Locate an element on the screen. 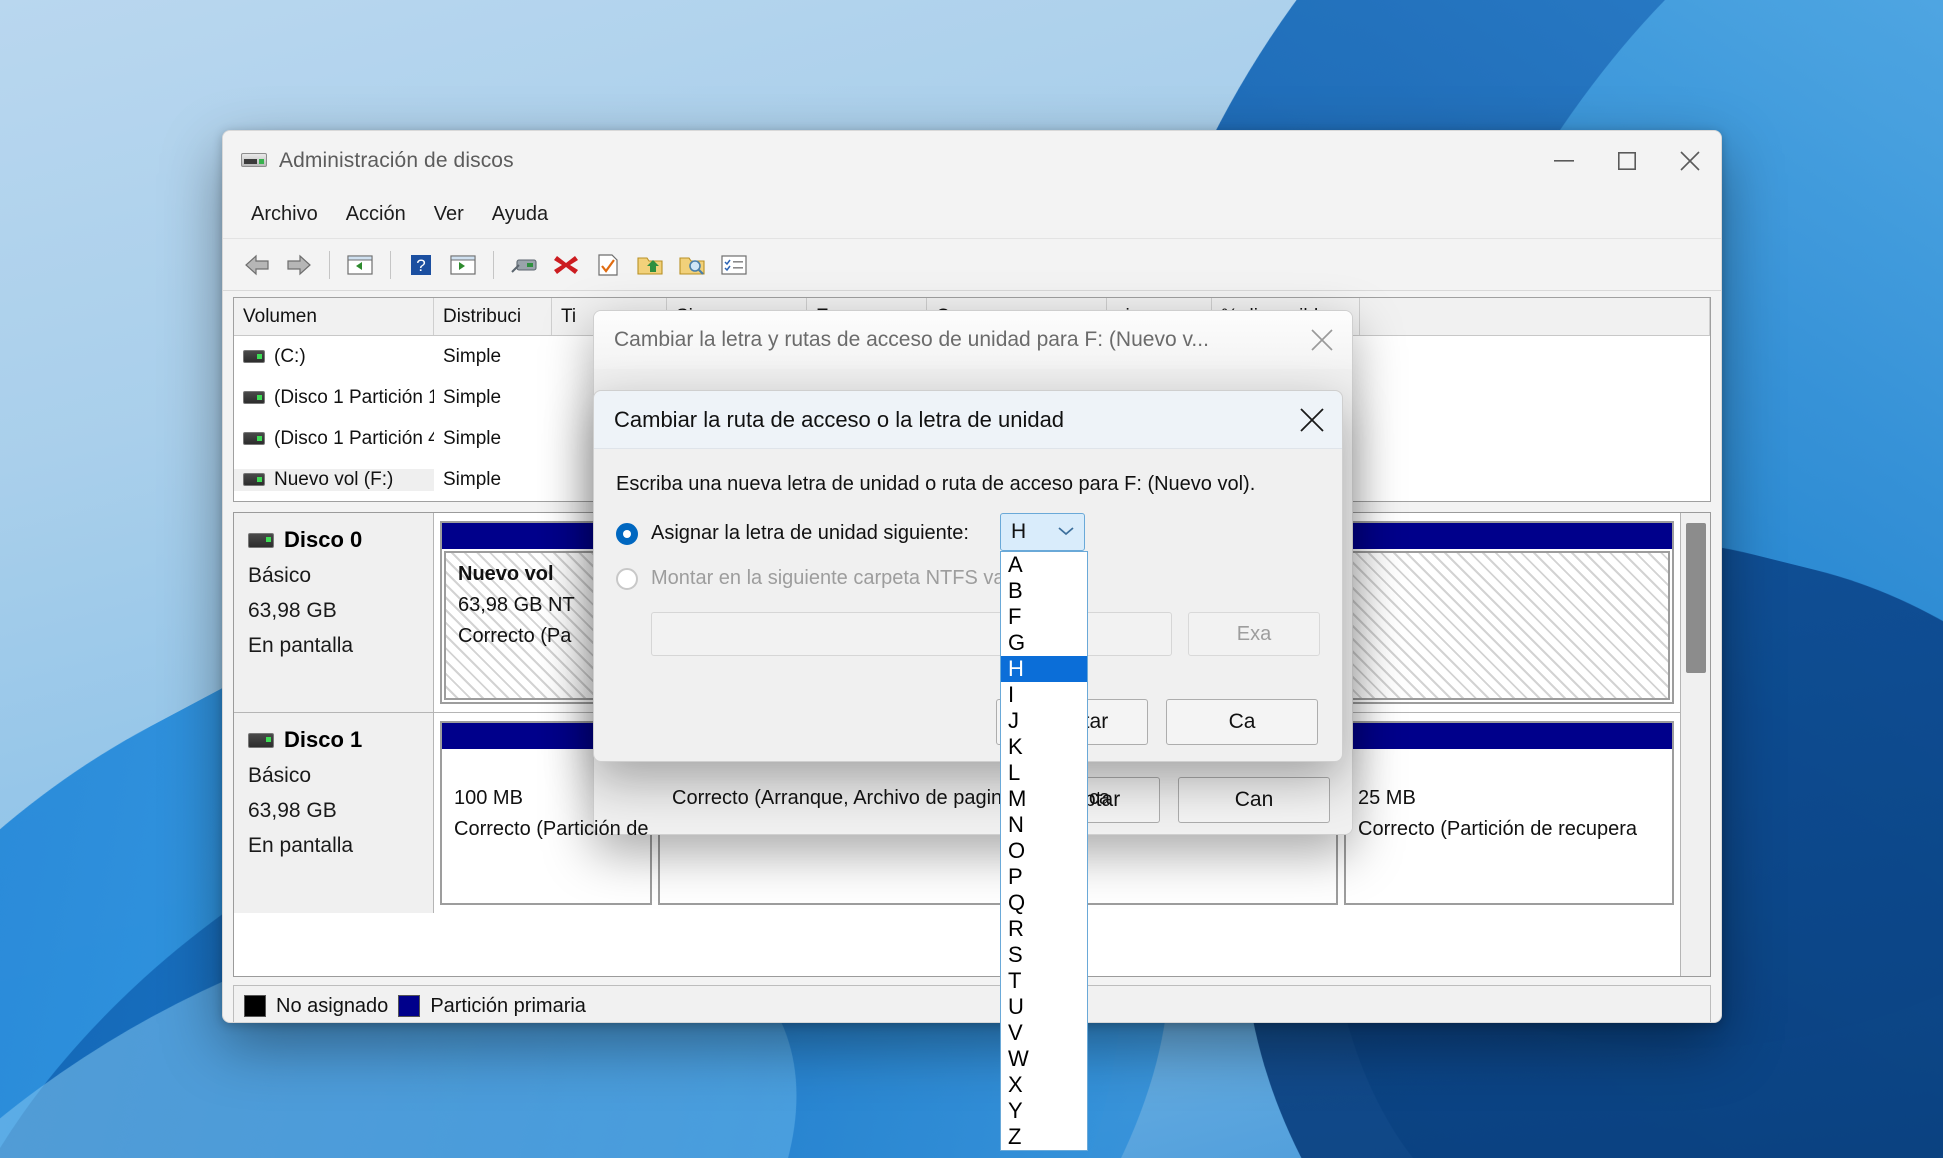 Image resolution: width=1943 pixels, height=1158 pixels. folder-up-icon is located at coordinates (650, 265).